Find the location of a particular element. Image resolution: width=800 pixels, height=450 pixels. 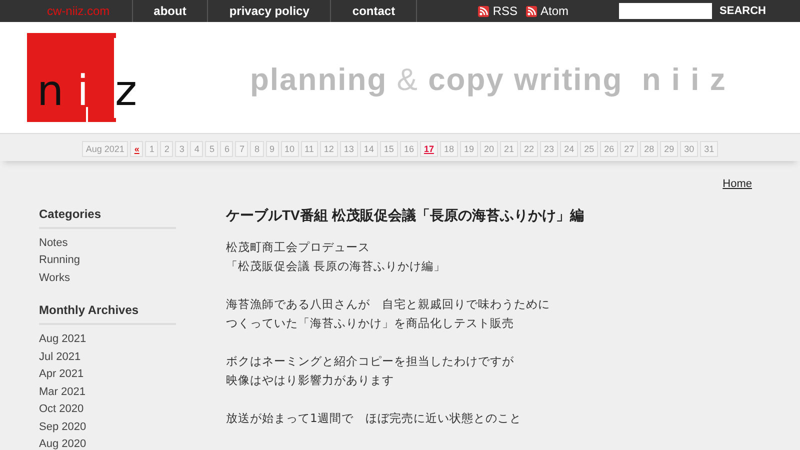

logo-drawing: n i z is located at coordinates (82, 77).